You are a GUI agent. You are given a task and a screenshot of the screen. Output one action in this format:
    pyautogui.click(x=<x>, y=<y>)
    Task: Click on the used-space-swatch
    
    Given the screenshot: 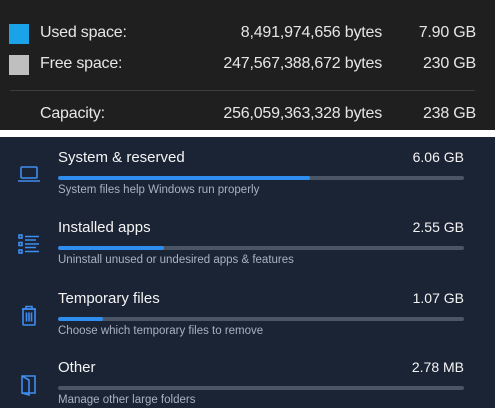 What is the action you would take?
    pyautogui.click(x=19, y=34)
    